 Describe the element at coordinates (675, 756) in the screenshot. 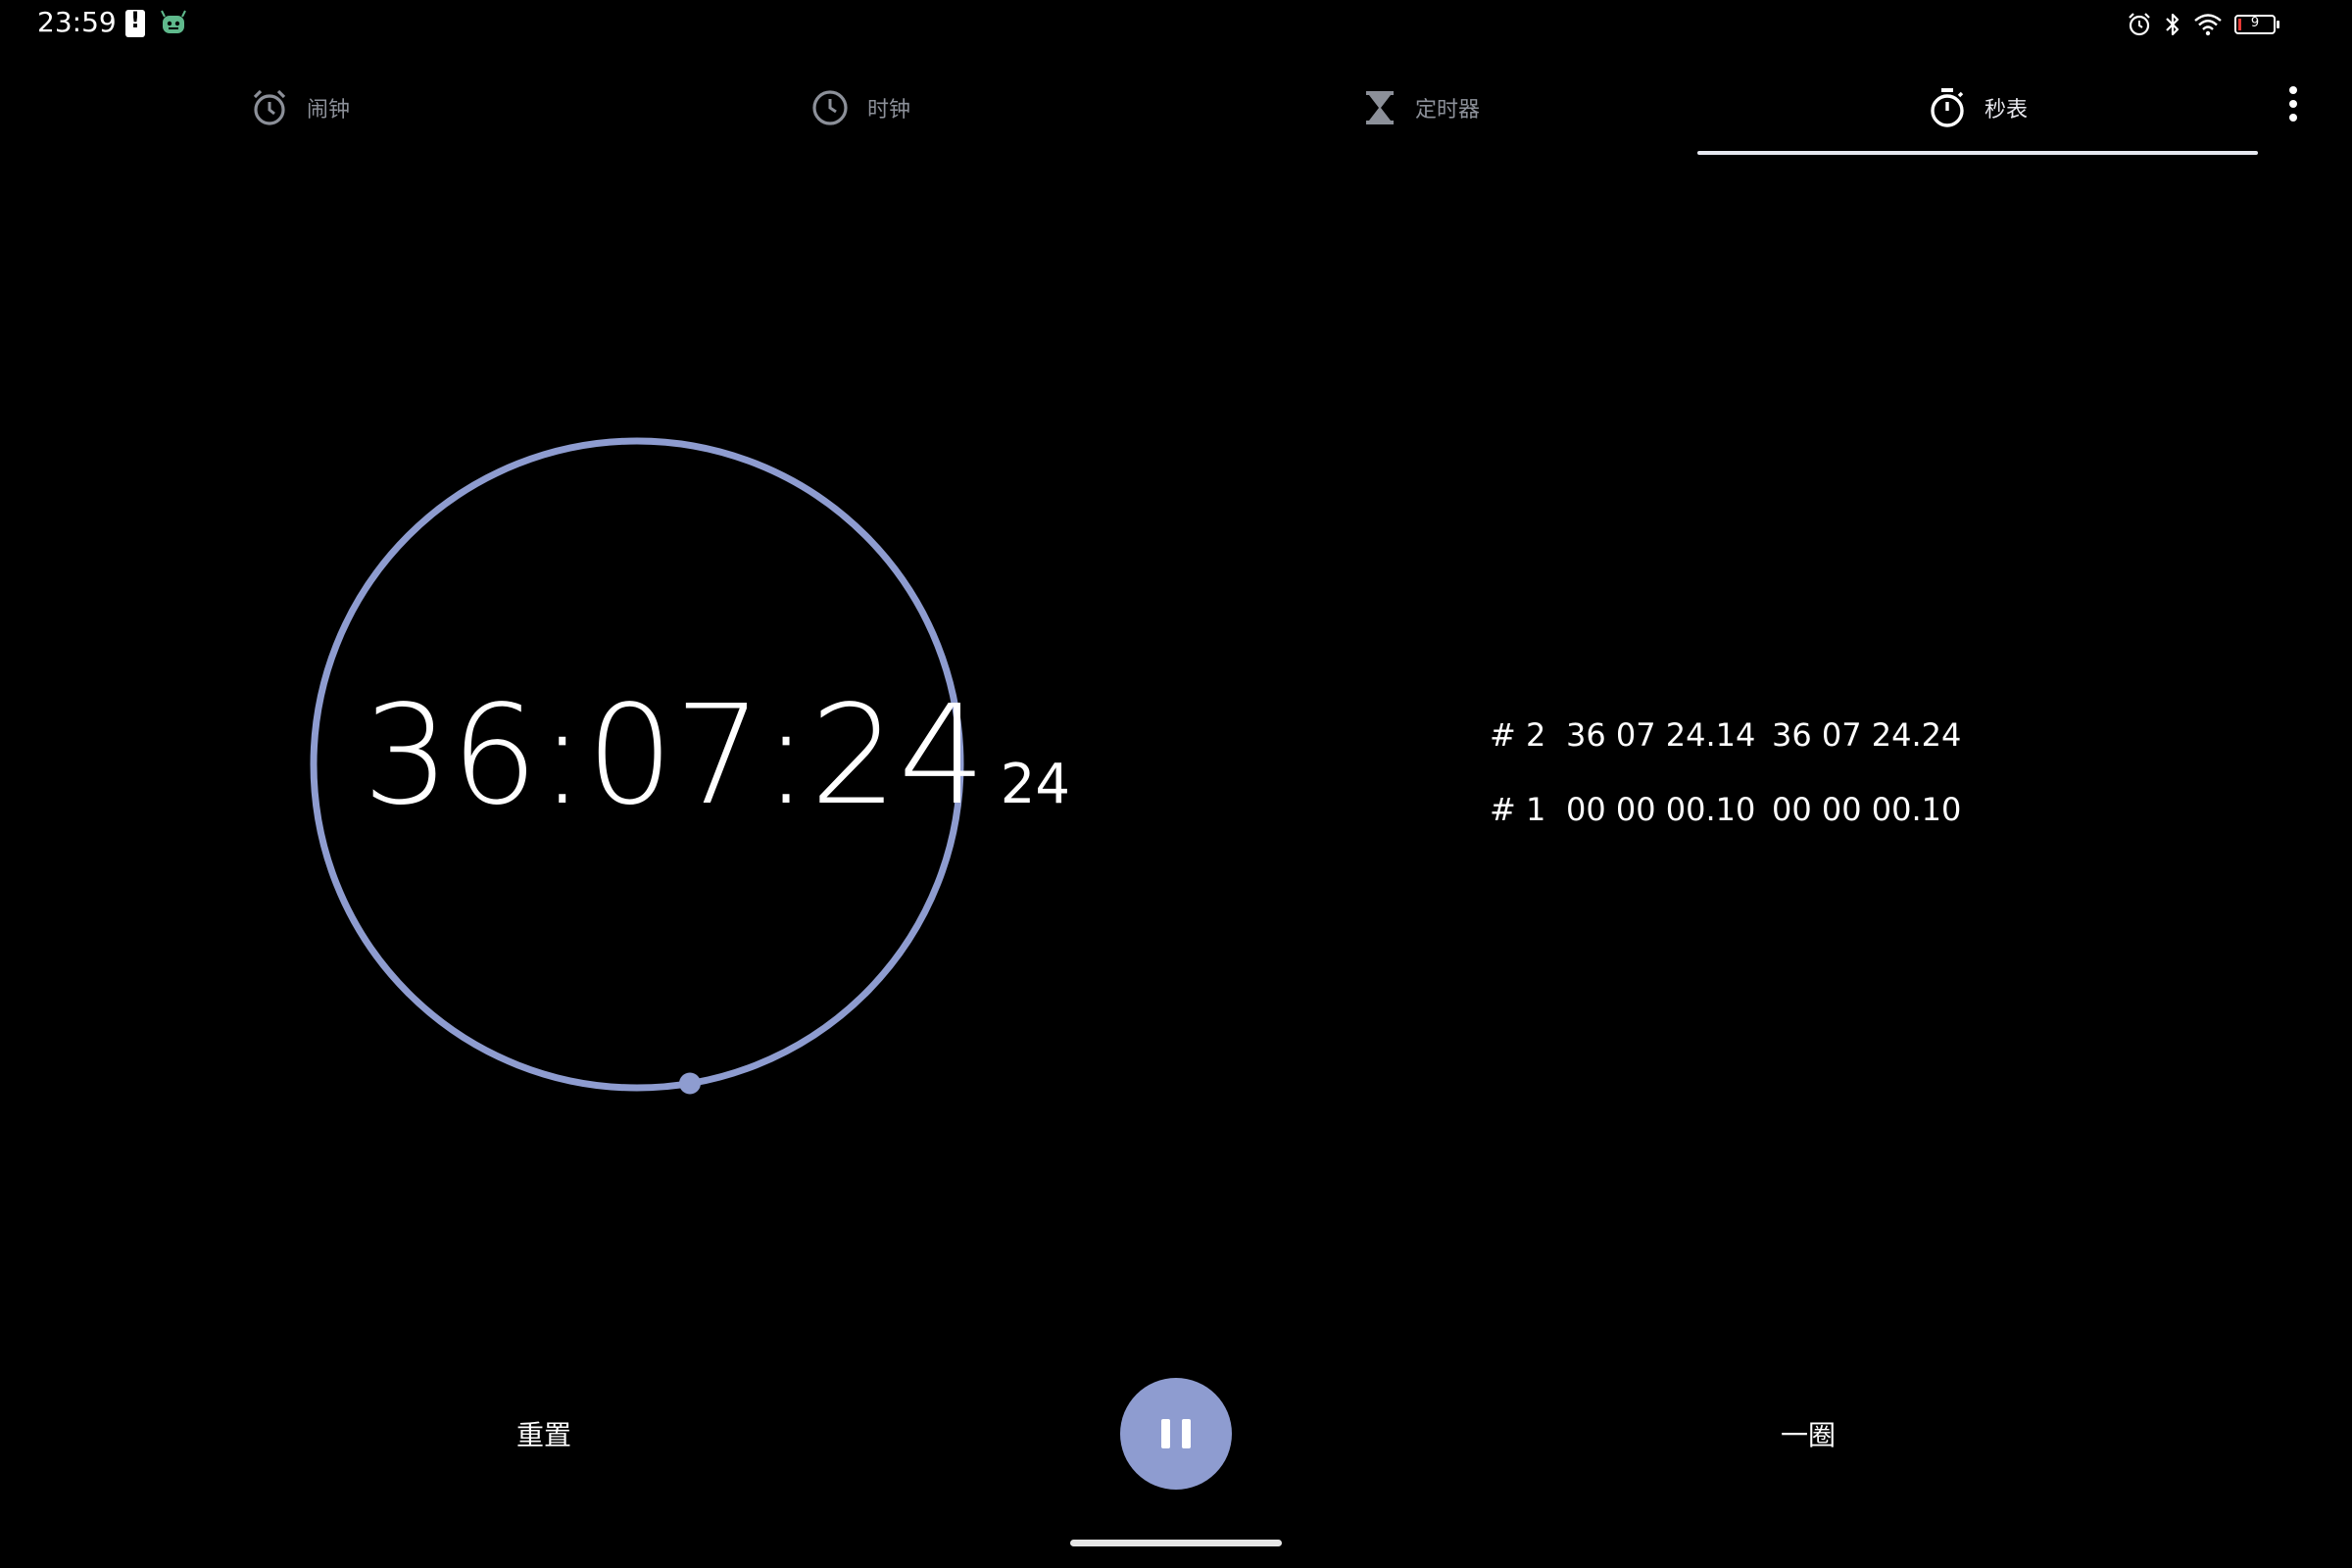

I see `elapsed-time-main: 36:07:24` at that location.